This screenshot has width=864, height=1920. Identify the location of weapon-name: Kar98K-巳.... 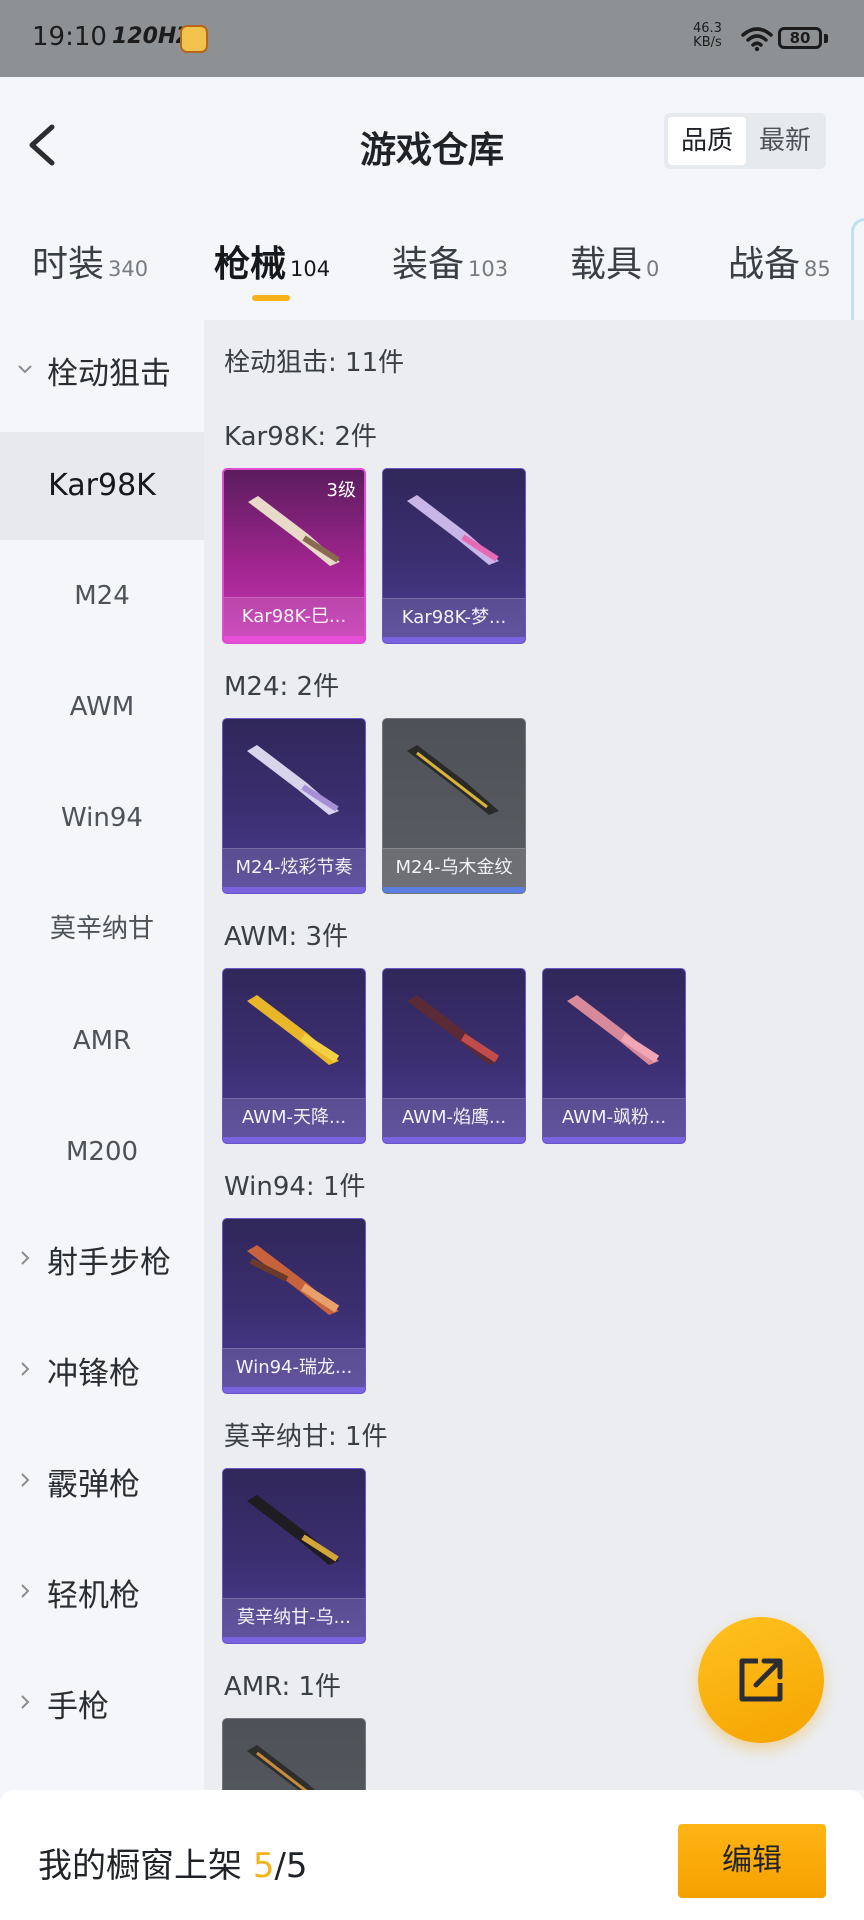
(294, 616).